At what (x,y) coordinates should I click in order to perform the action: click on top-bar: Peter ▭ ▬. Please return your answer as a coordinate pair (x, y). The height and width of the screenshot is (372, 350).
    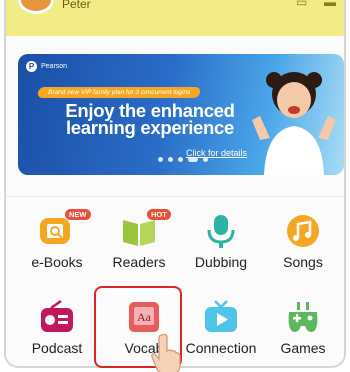
    Looking at the image, I should click on (175, 18).